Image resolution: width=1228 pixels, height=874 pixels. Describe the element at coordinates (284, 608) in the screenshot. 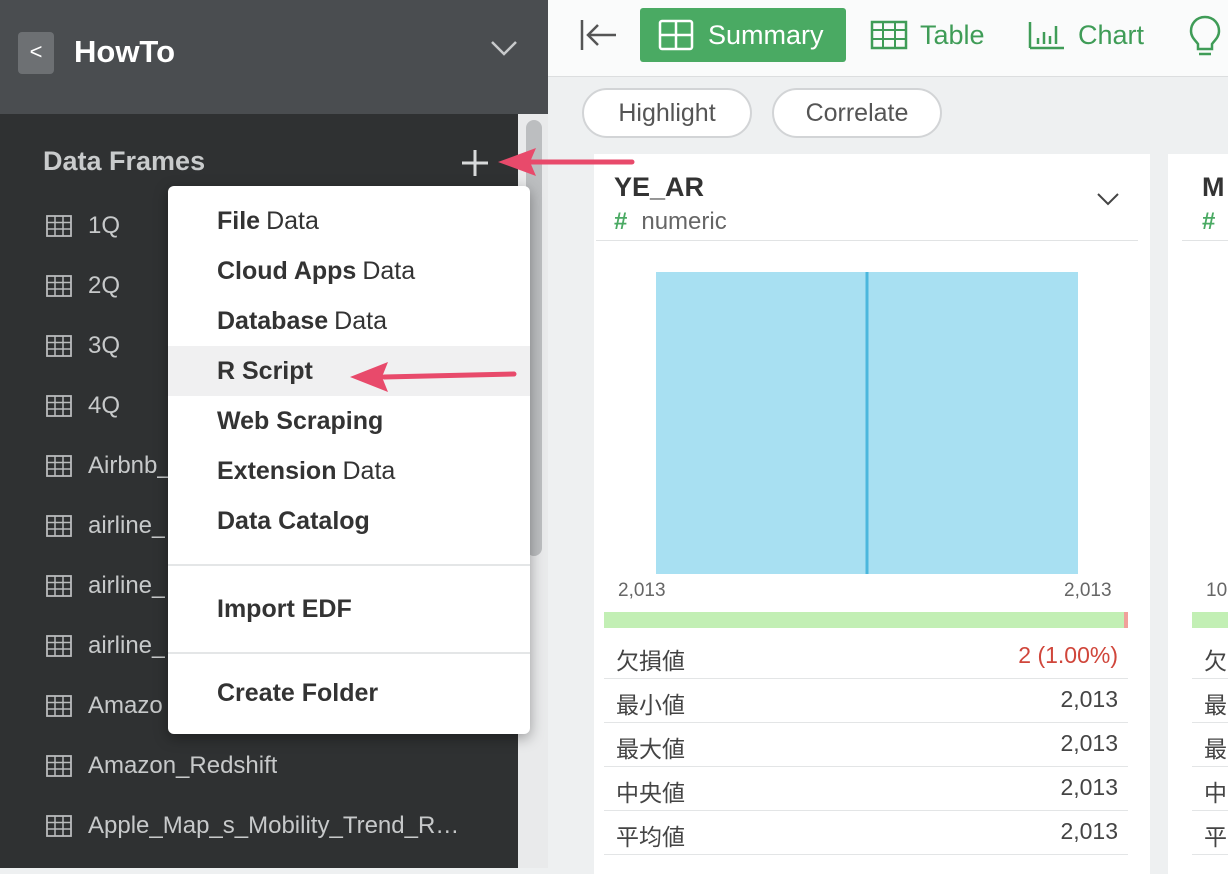

I see `menu-item-bold-label: Import EDF` at that location.